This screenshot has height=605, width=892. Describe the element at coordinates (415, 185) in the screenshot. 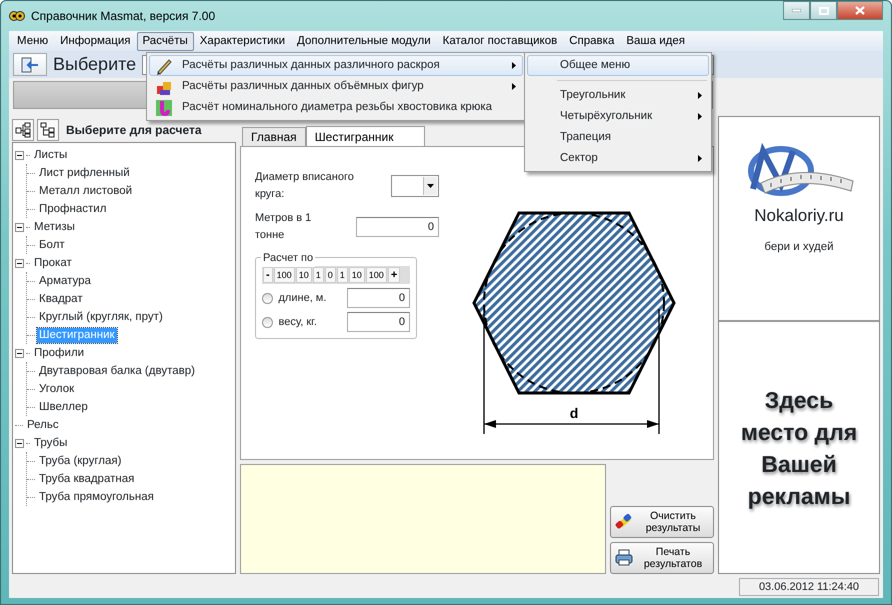

I see `dropdown-field` at that location.